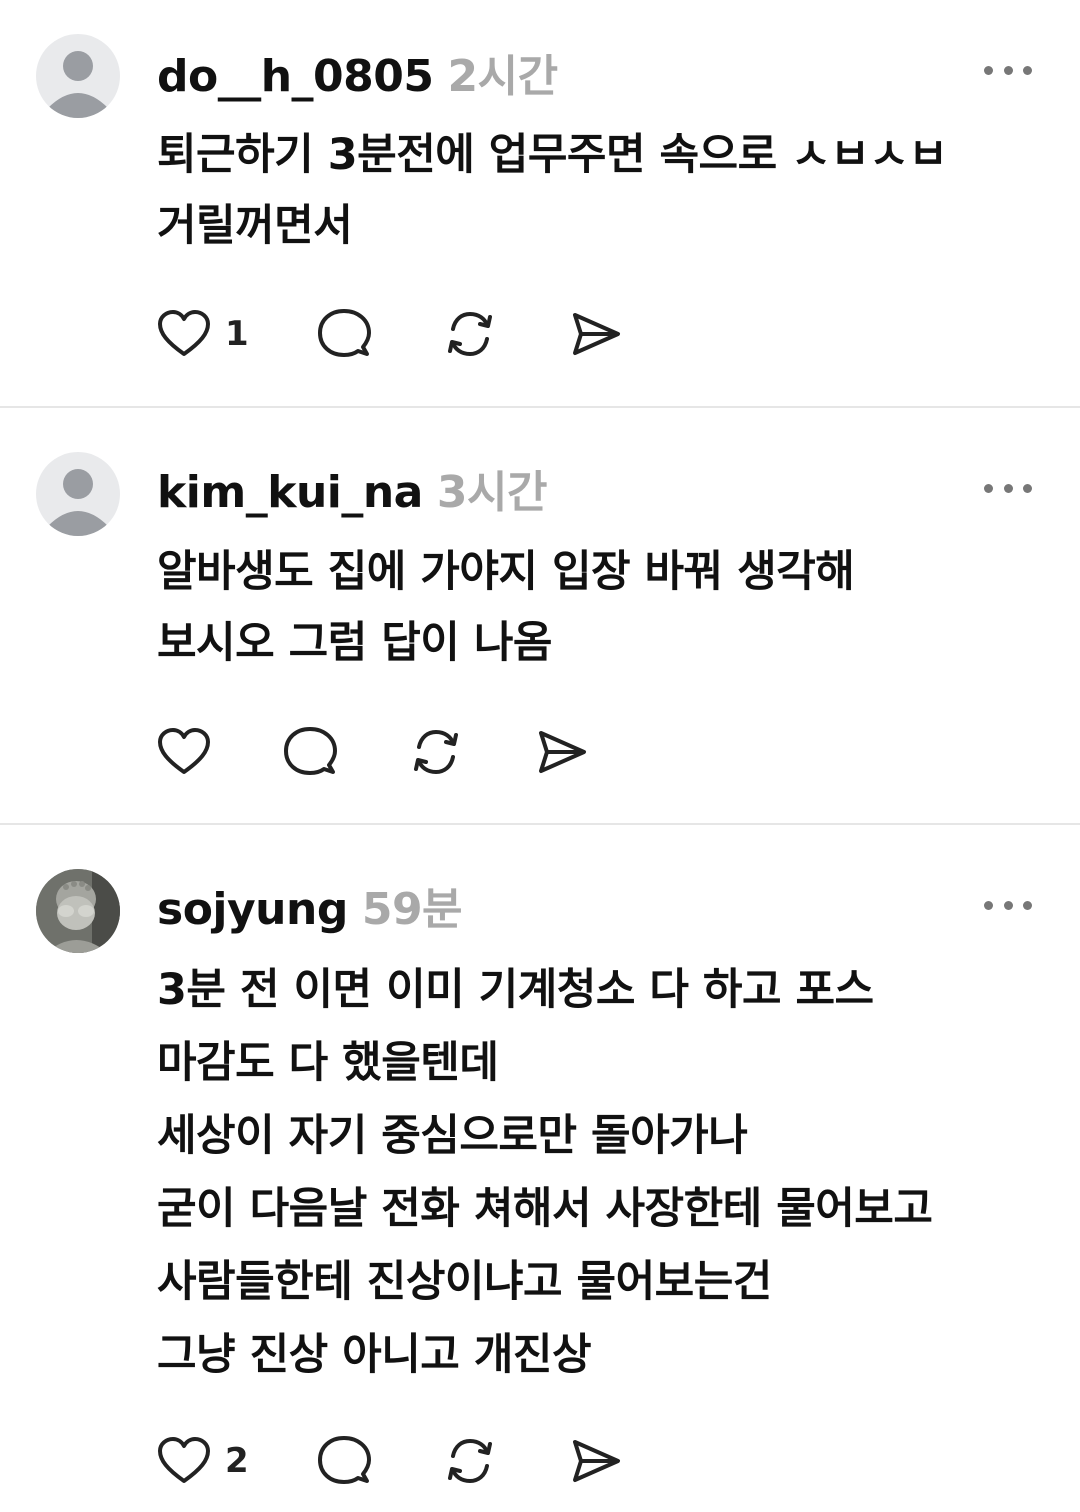  I want to click on text-line: 3분 전 이면 이미 기계청소 다 하고 포스, so click(515, 990).